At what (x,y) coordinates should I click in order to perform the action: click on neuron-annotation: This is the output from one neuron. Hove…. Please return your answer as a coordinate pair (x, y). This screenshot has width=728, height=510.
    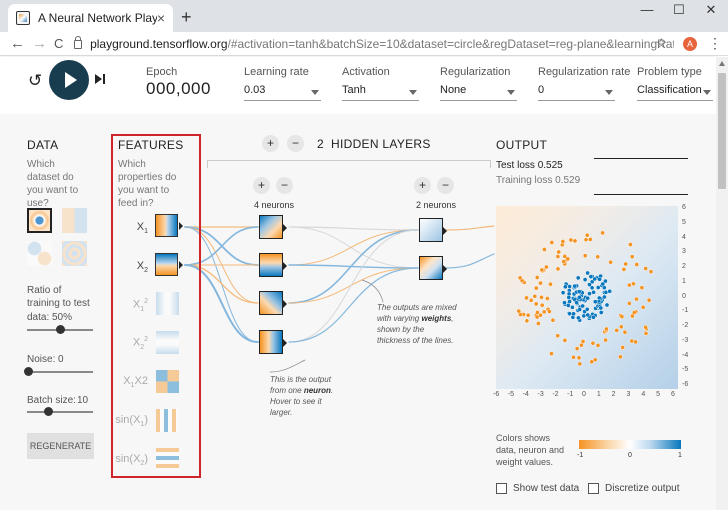
    Looking at the image, I should click on (302, 396).